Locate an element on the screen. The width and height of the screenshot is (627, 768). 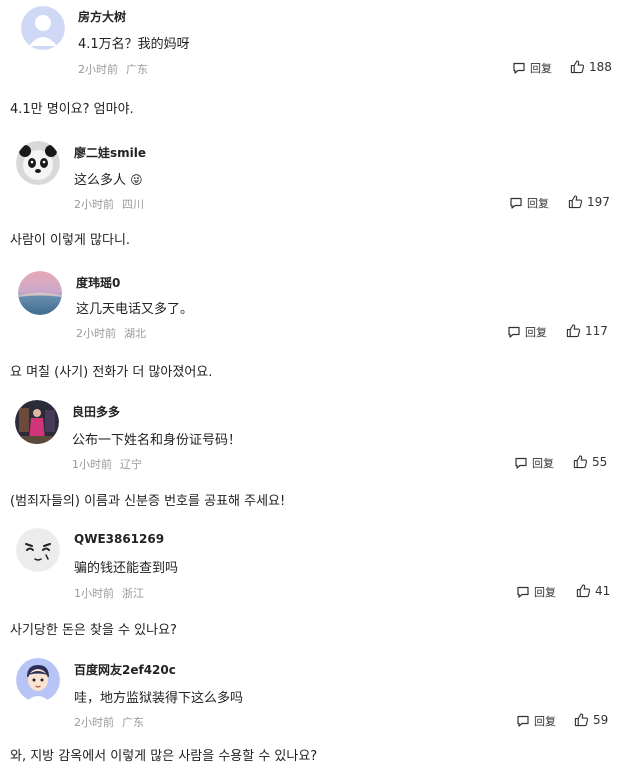
translation-text: 와, 지방 감옥에서 이렇게 많은 사람을 수용할 수 있나요? is located at coordinates (164, 756).